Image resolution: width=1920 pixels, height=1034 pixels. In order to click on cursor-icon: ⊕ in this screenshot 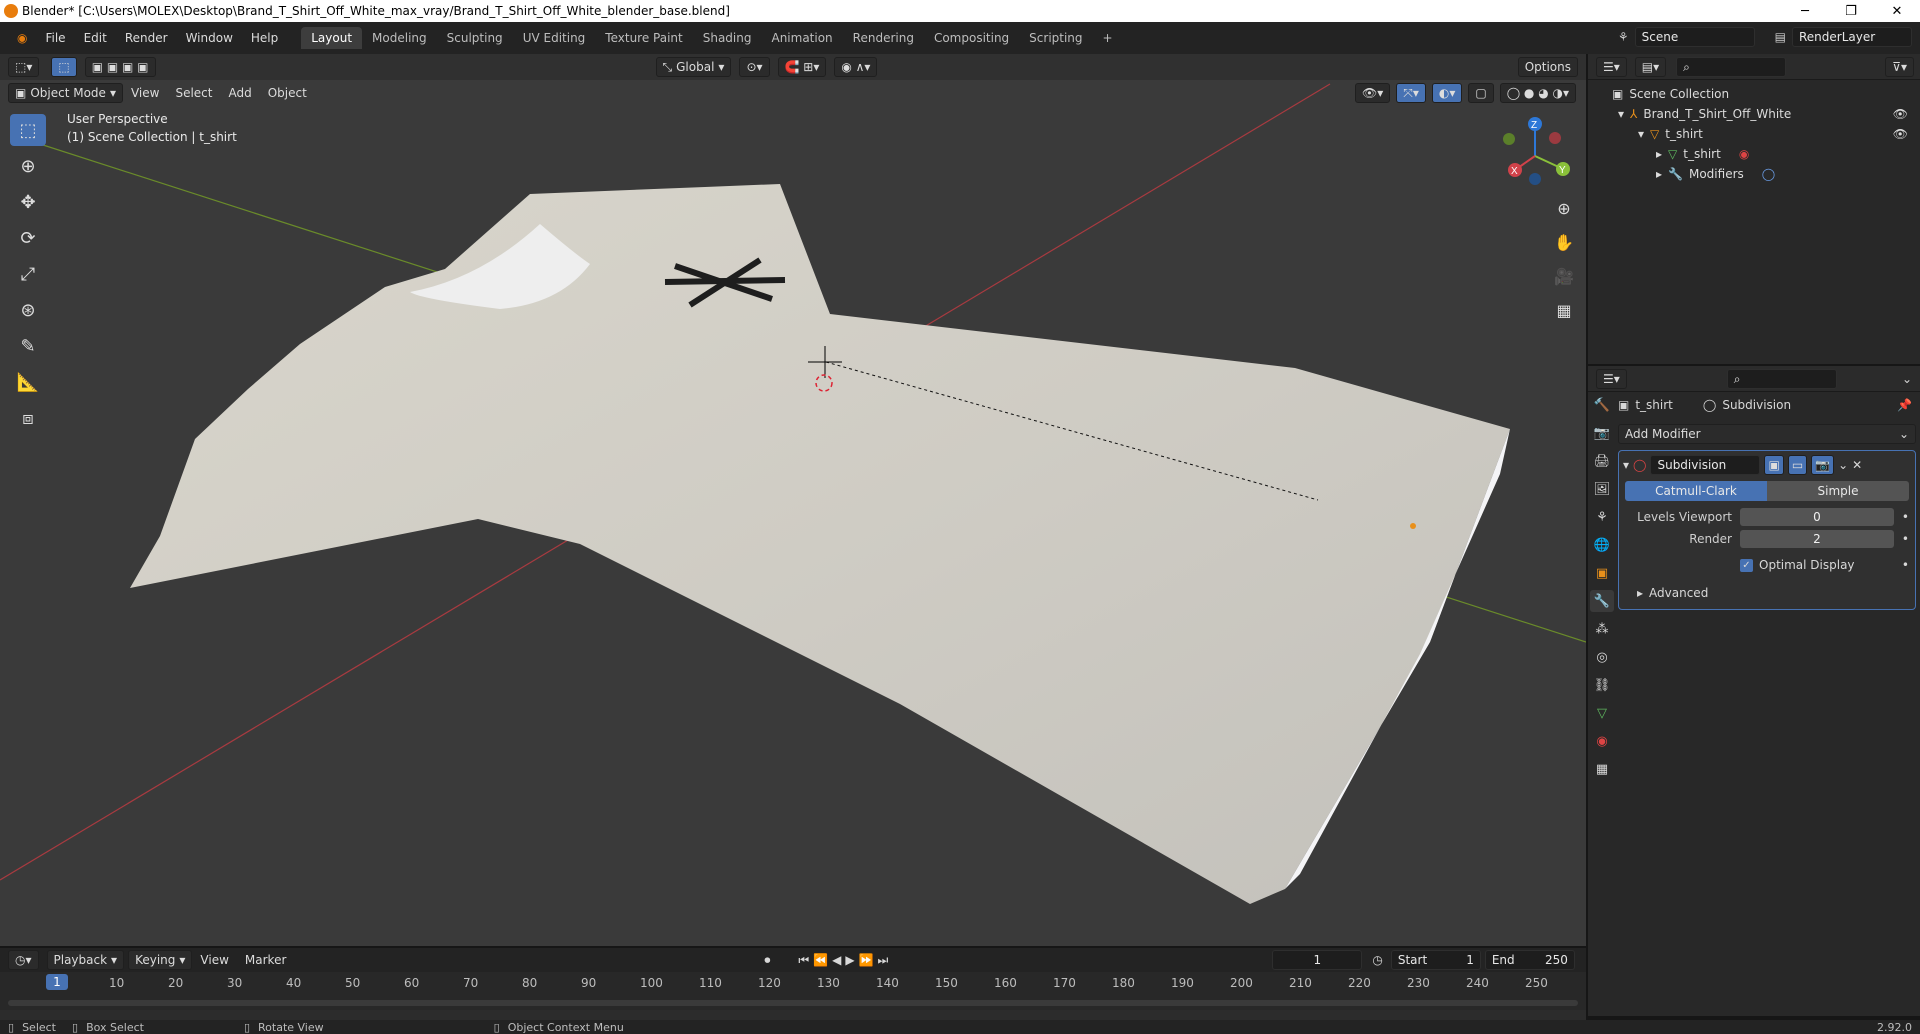, I will do `click(28, 166)`.